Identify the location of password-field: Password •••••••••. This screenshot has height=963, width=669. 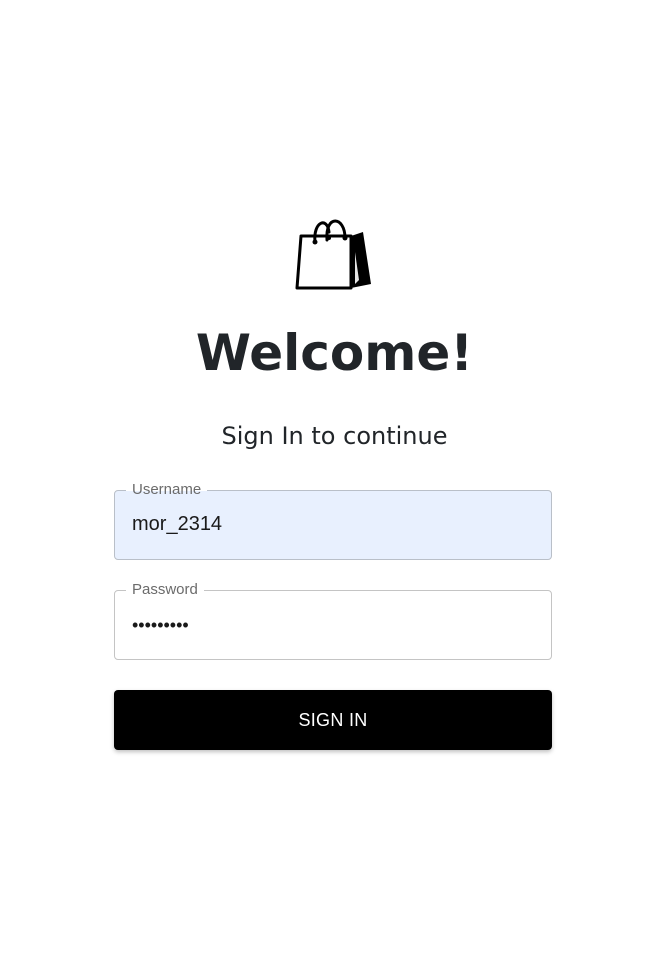
(333, 620).